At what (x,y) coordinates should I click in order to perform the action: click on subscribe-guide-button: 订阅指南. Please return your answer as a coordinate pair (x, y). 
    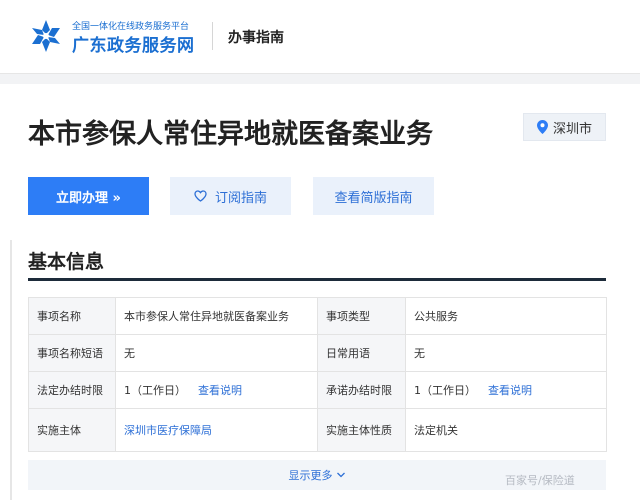
    Looking at the image, I should click on (230, 196).